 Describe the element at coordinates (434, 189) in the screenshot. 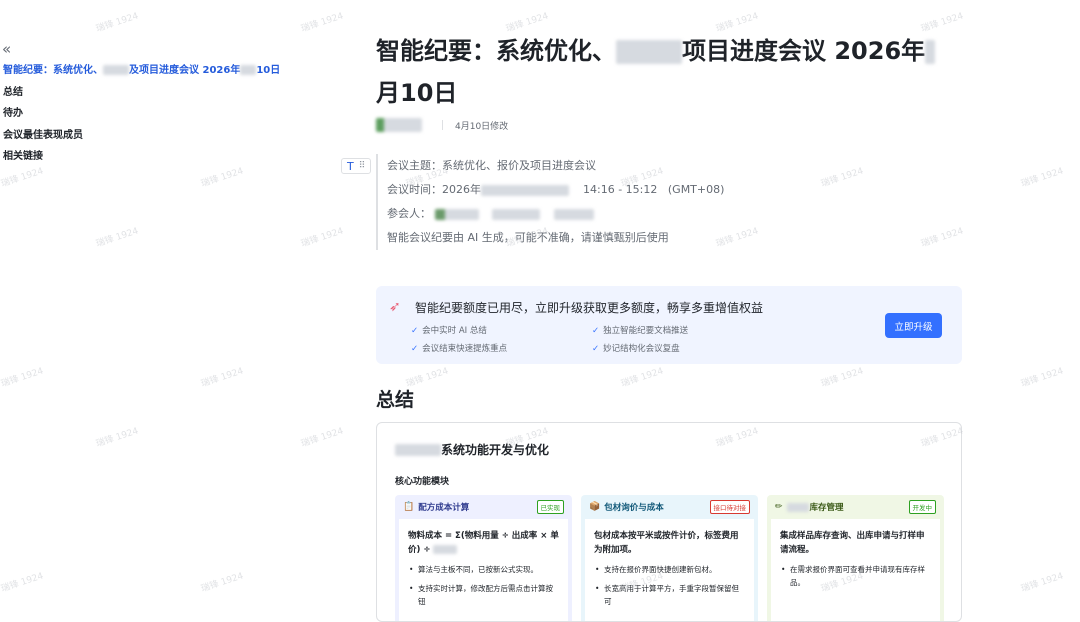

I see `meeting-time-label: 会议时间：2026年` at that location.